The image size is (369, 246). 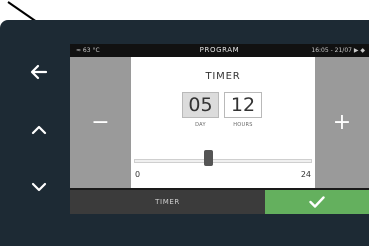 I want to click on bottom-bar: TIMER, so click(x=219, y=202).